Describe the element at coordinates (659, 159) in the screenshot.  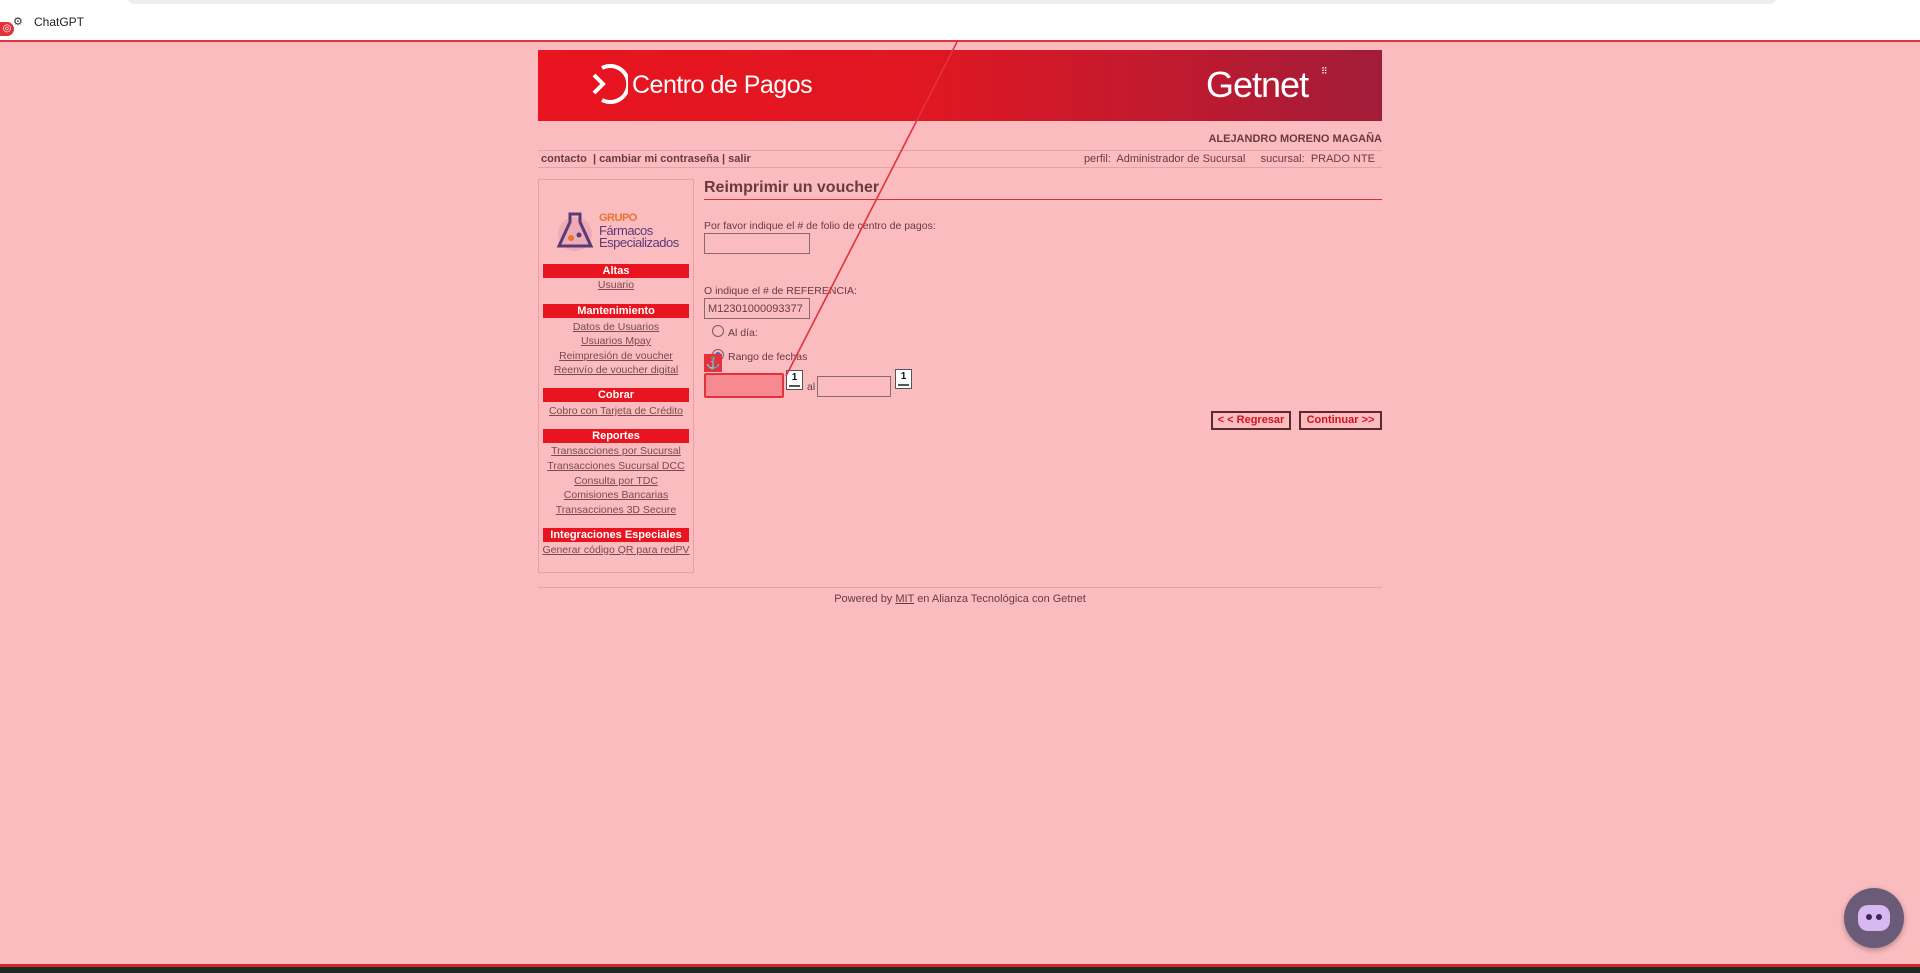
I see `change-password-link: cambiar mi contraseña` at that location.